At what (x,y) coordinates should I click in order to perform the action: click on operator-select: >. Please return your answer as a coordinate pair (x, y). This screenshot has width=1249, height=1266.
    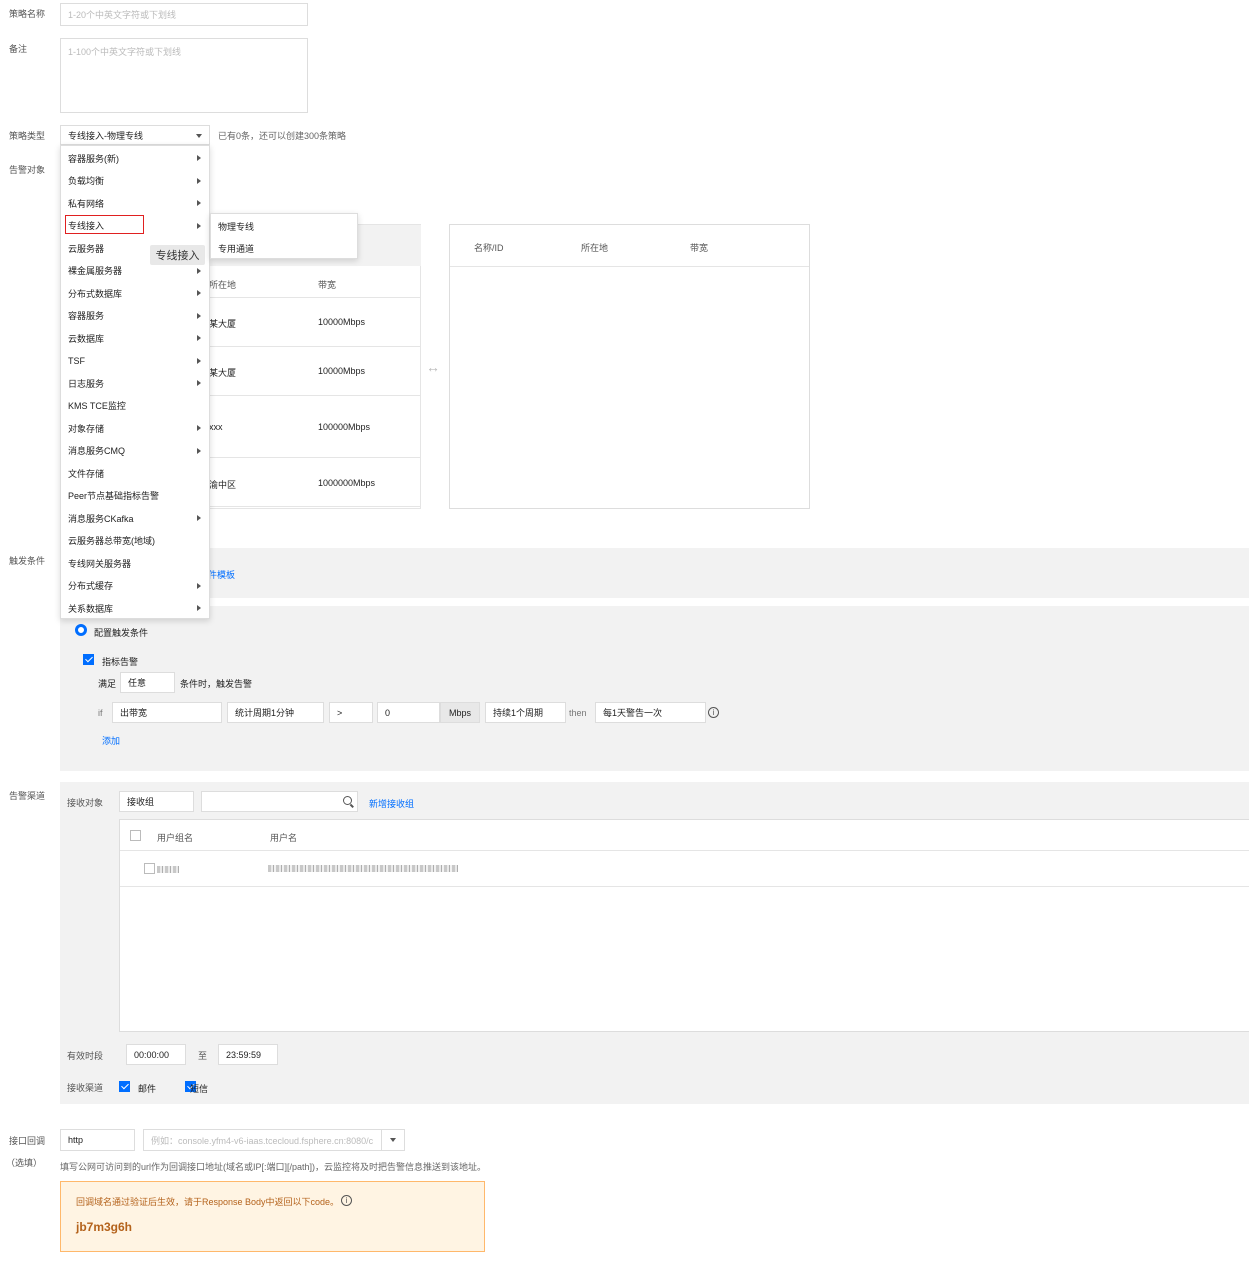
    Looking at the image, I should click on (351, 712).